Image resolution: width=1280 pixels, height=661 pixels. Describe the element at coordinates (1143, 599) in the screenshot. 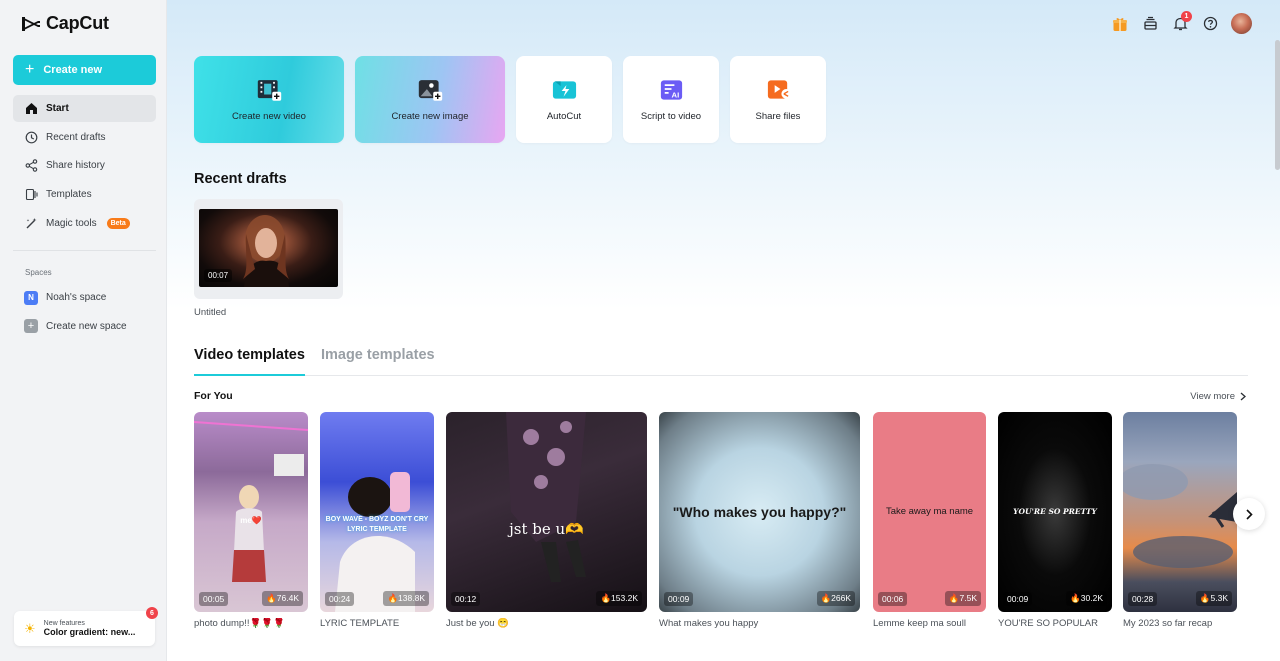

I see `template-duration: 00:28` at that location.